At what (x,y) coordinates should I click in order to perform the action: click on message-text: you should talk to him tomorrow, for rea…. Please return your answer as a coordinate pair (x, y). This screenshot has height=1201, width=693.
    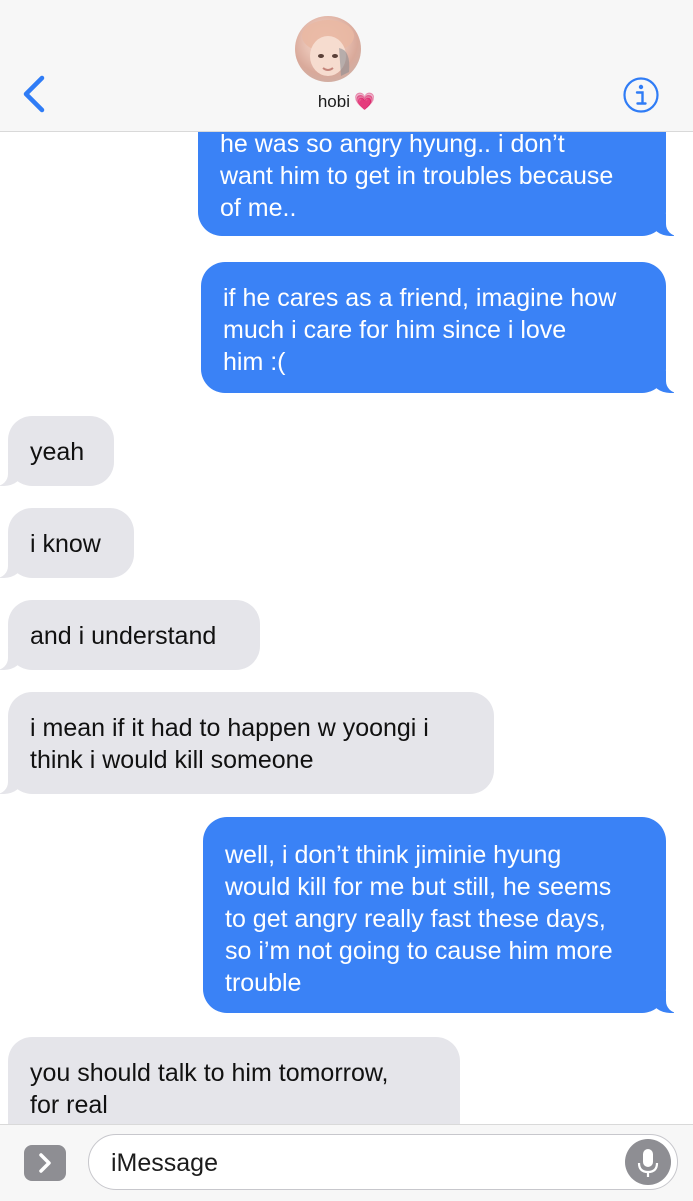
    Looking at the image, I should click on (209, 1089).